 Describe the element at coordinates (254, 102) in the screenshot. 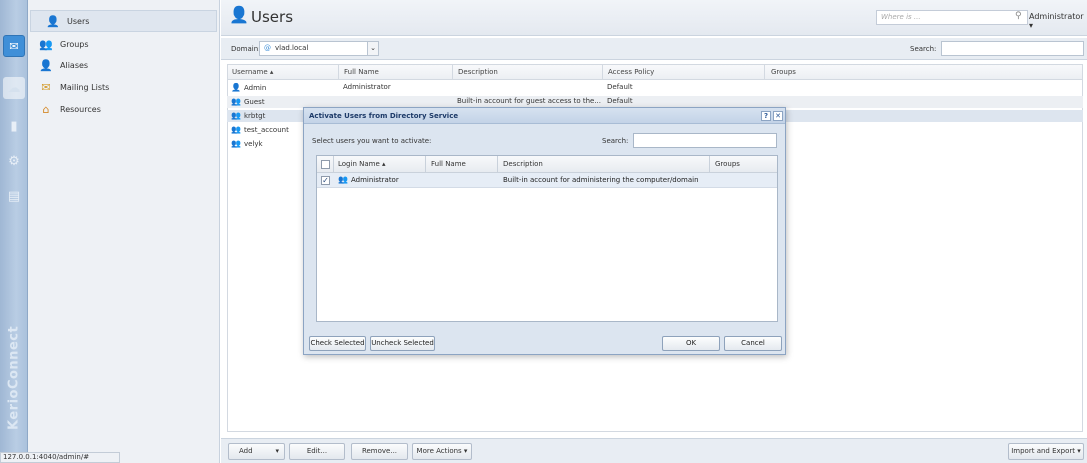

I see `cell-username: Guest` at that location.